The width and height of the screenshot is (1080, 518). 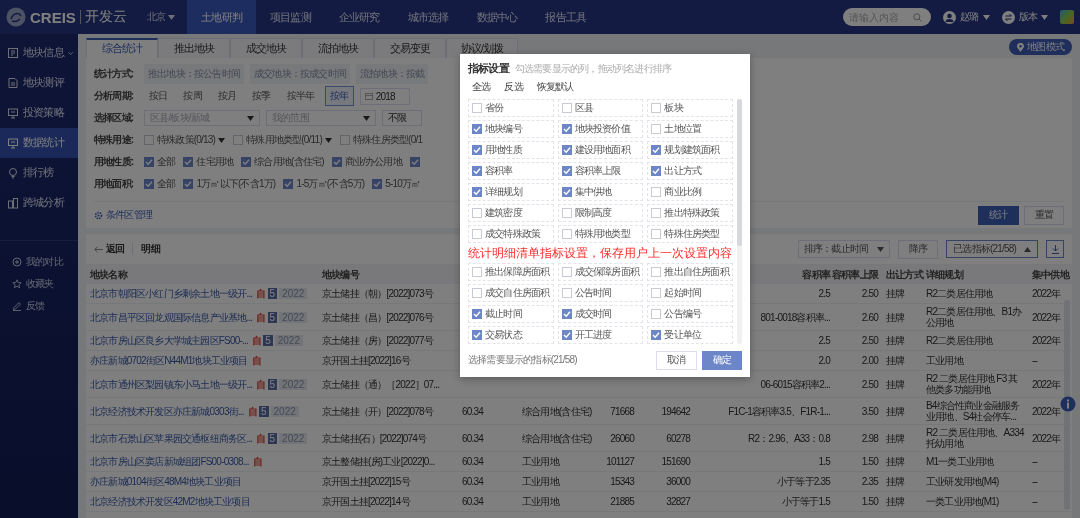 What do you see at coordinates (402, 118) in the screenshot?
I see `region-select: 不限` at bounding box center [402, 118].